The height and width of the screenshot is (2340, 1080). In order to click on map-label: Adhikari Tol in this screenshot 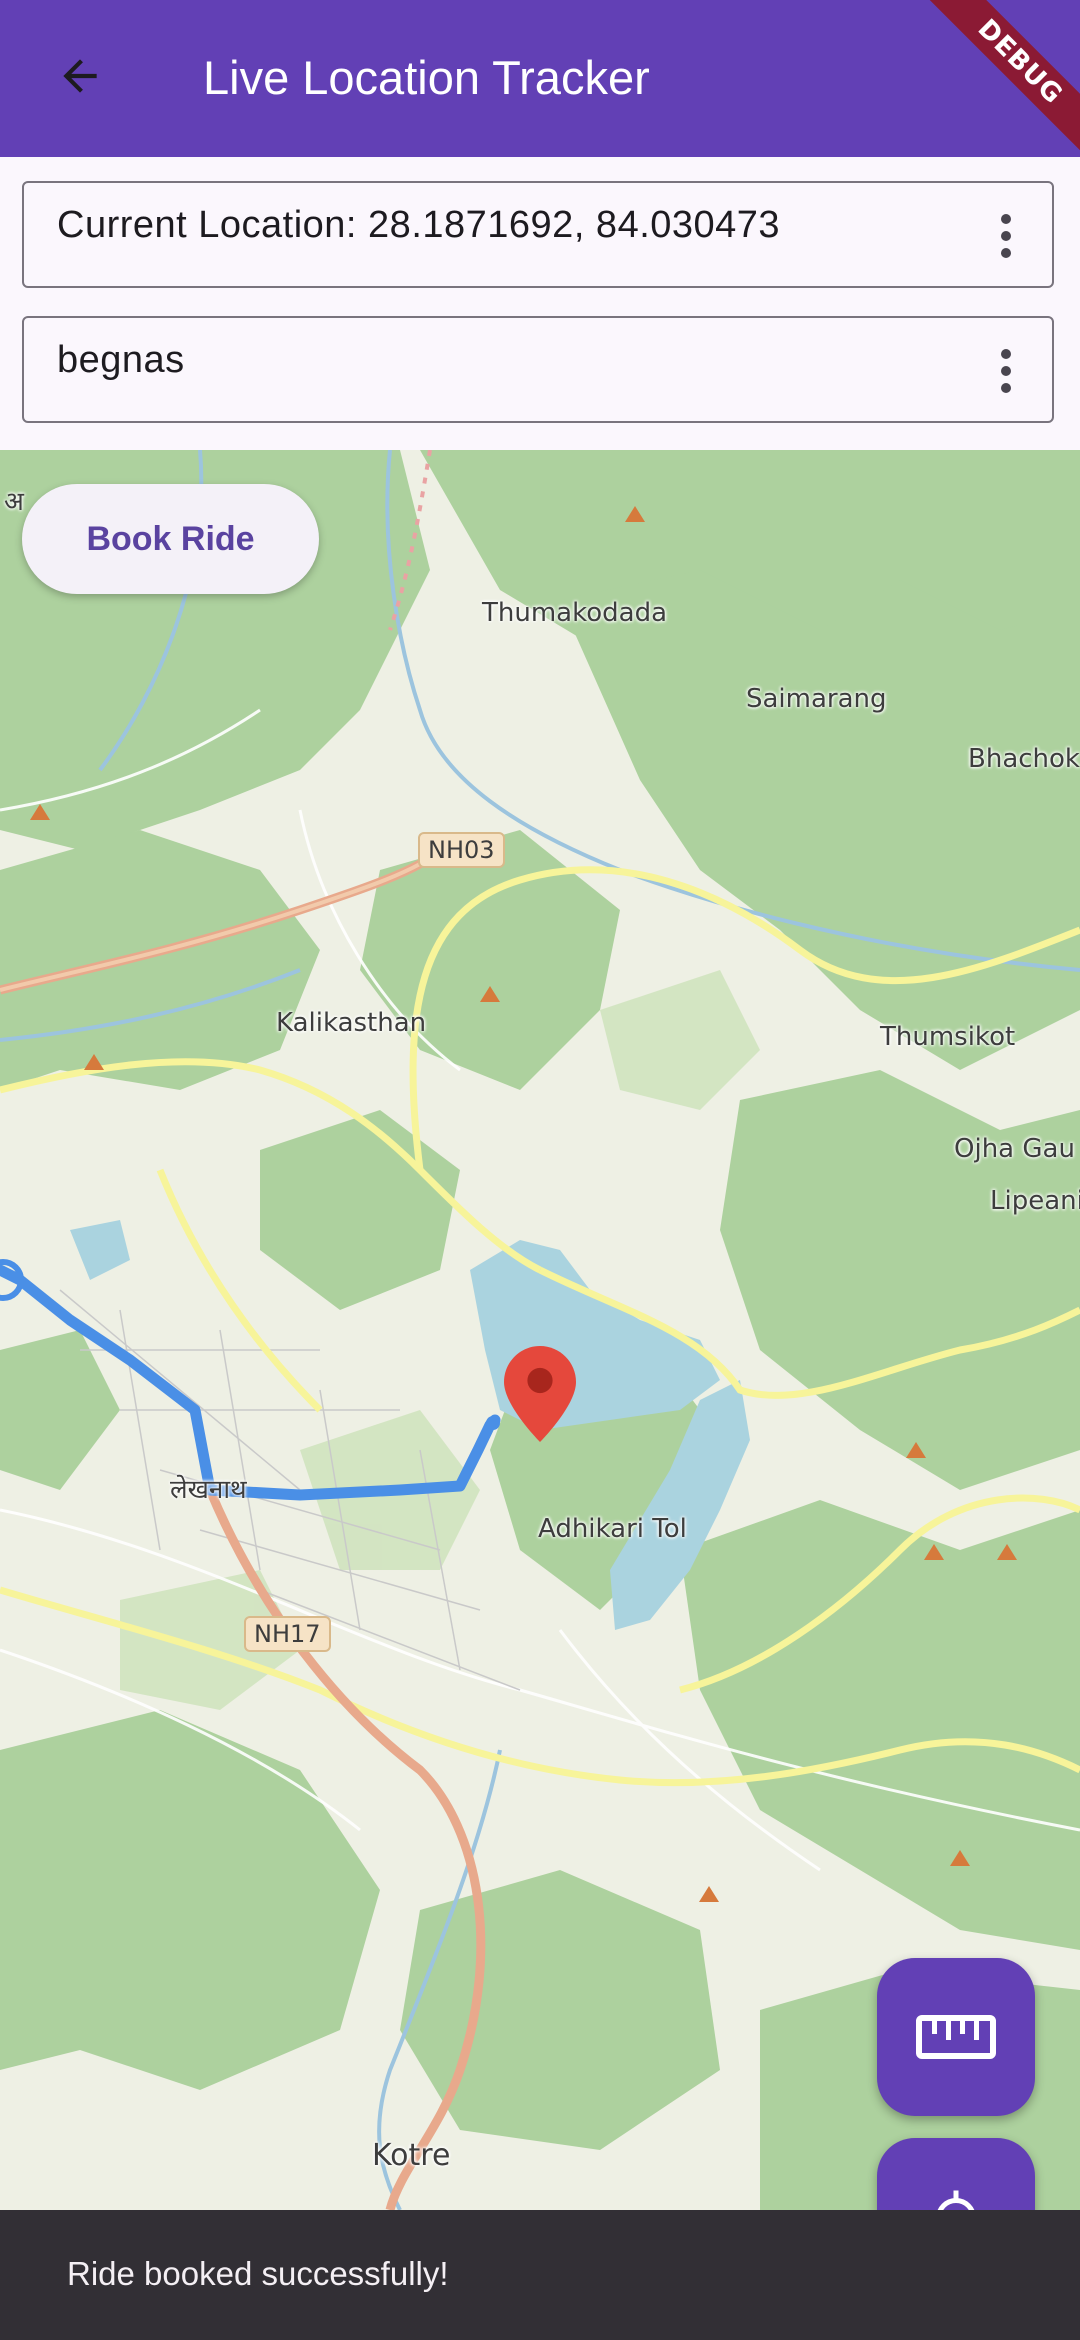, I will do `click(612, 1529)`.